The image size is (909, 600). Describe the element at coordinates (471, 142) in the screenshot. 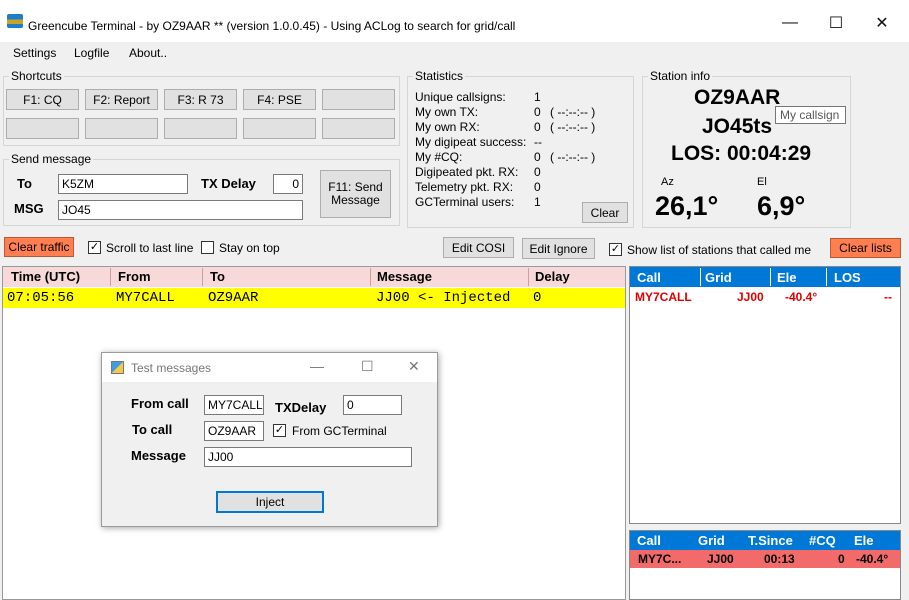

I see `stat-label: My digipeat success:` at that location.